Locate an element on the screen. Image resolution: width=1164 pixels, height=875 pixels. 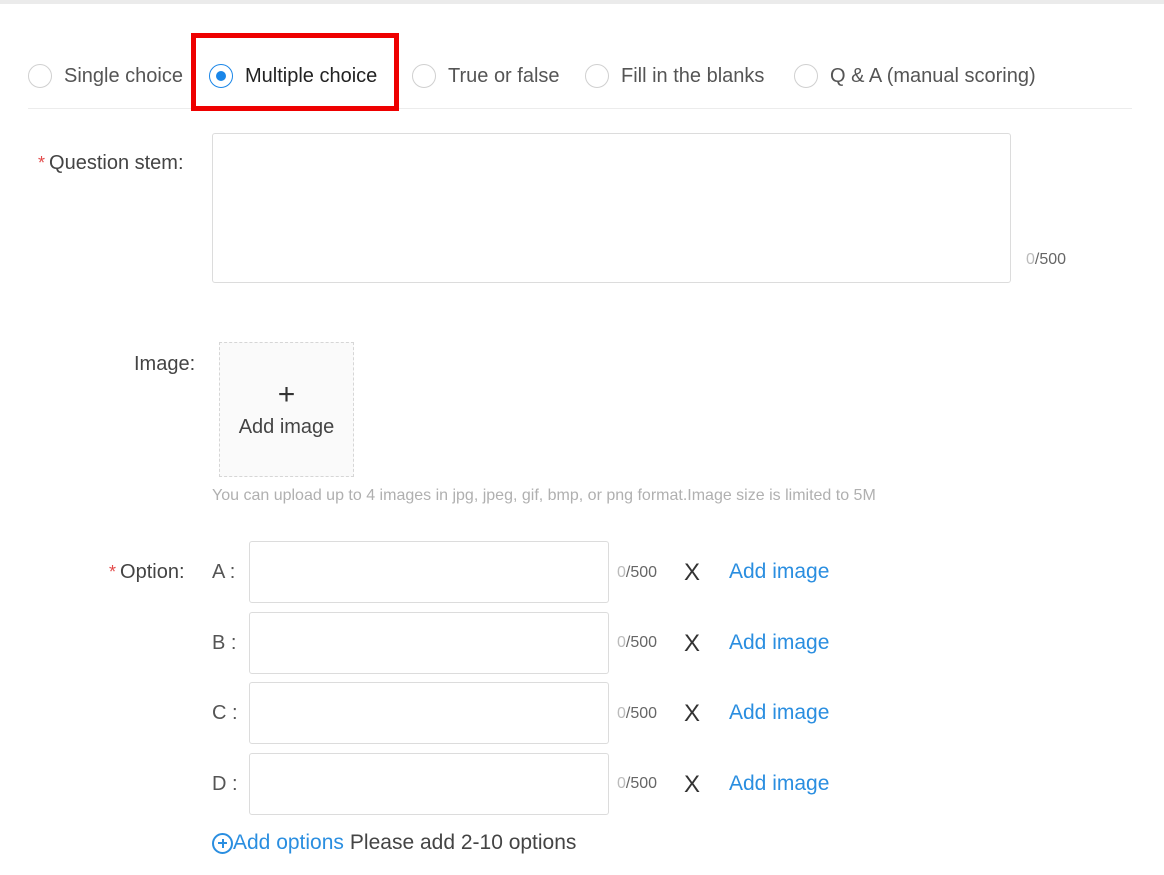
upload-label: Add image is located at coordinates (286, 427).